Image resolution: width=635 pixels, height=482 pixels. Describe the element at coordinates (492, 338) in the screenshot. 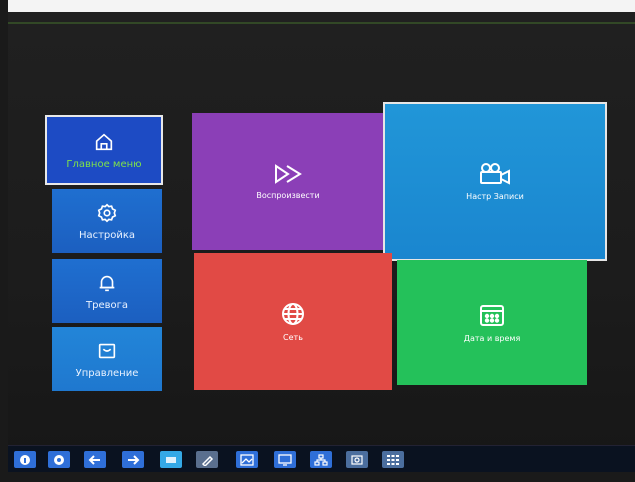

I see `tile-label: Дата и время` at that location.